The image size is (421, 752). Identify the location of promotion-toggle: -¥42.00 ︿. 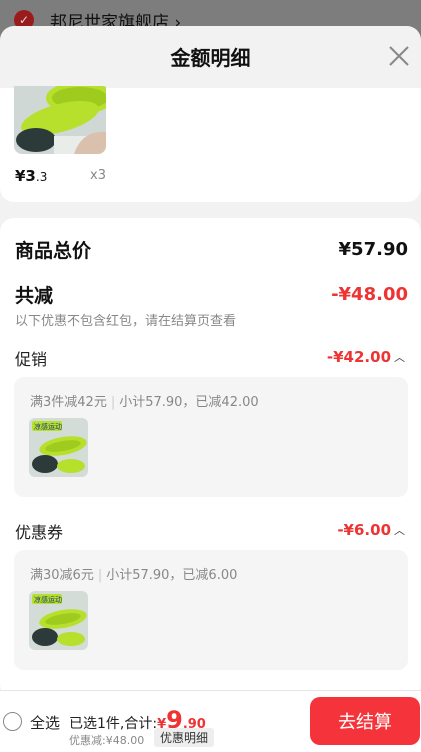
(366, 357).